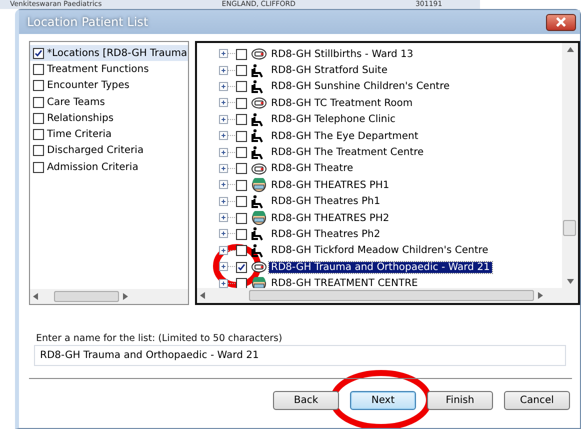 The height and width of the screenshot is (429, 581). I want to click on window-title: Location Patient List, so click(87, 22).